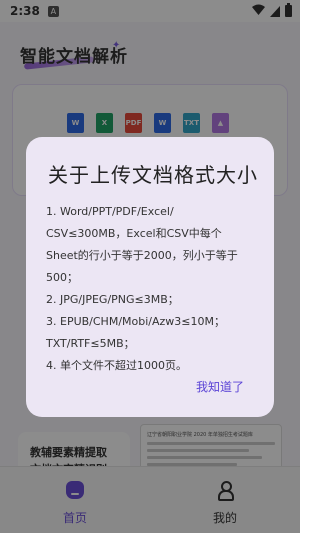 The width and height of the screenshot is (320, 533). Describe the element at coordinates (134, 233) in the screenshot. I see `dialog-line: CSV≤300MB，Excel和CSV中每个` at that location.